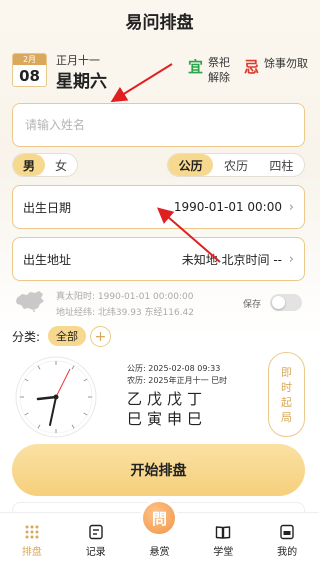 This screenshot has width=320, height=564. What do you see at coordinates (26, 337) in the screenshot?
I see `category-label: 分类:` at bounding box center [26, 337].